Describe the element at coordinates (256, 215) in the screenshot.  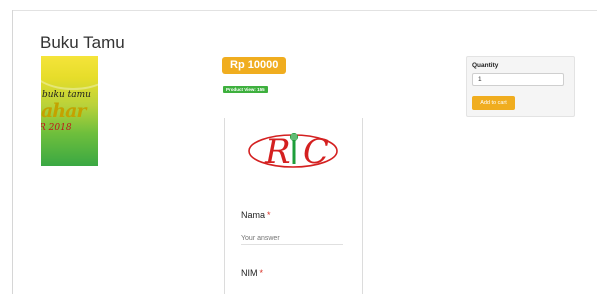
I see `field-label-nama: Nama *` at that location.